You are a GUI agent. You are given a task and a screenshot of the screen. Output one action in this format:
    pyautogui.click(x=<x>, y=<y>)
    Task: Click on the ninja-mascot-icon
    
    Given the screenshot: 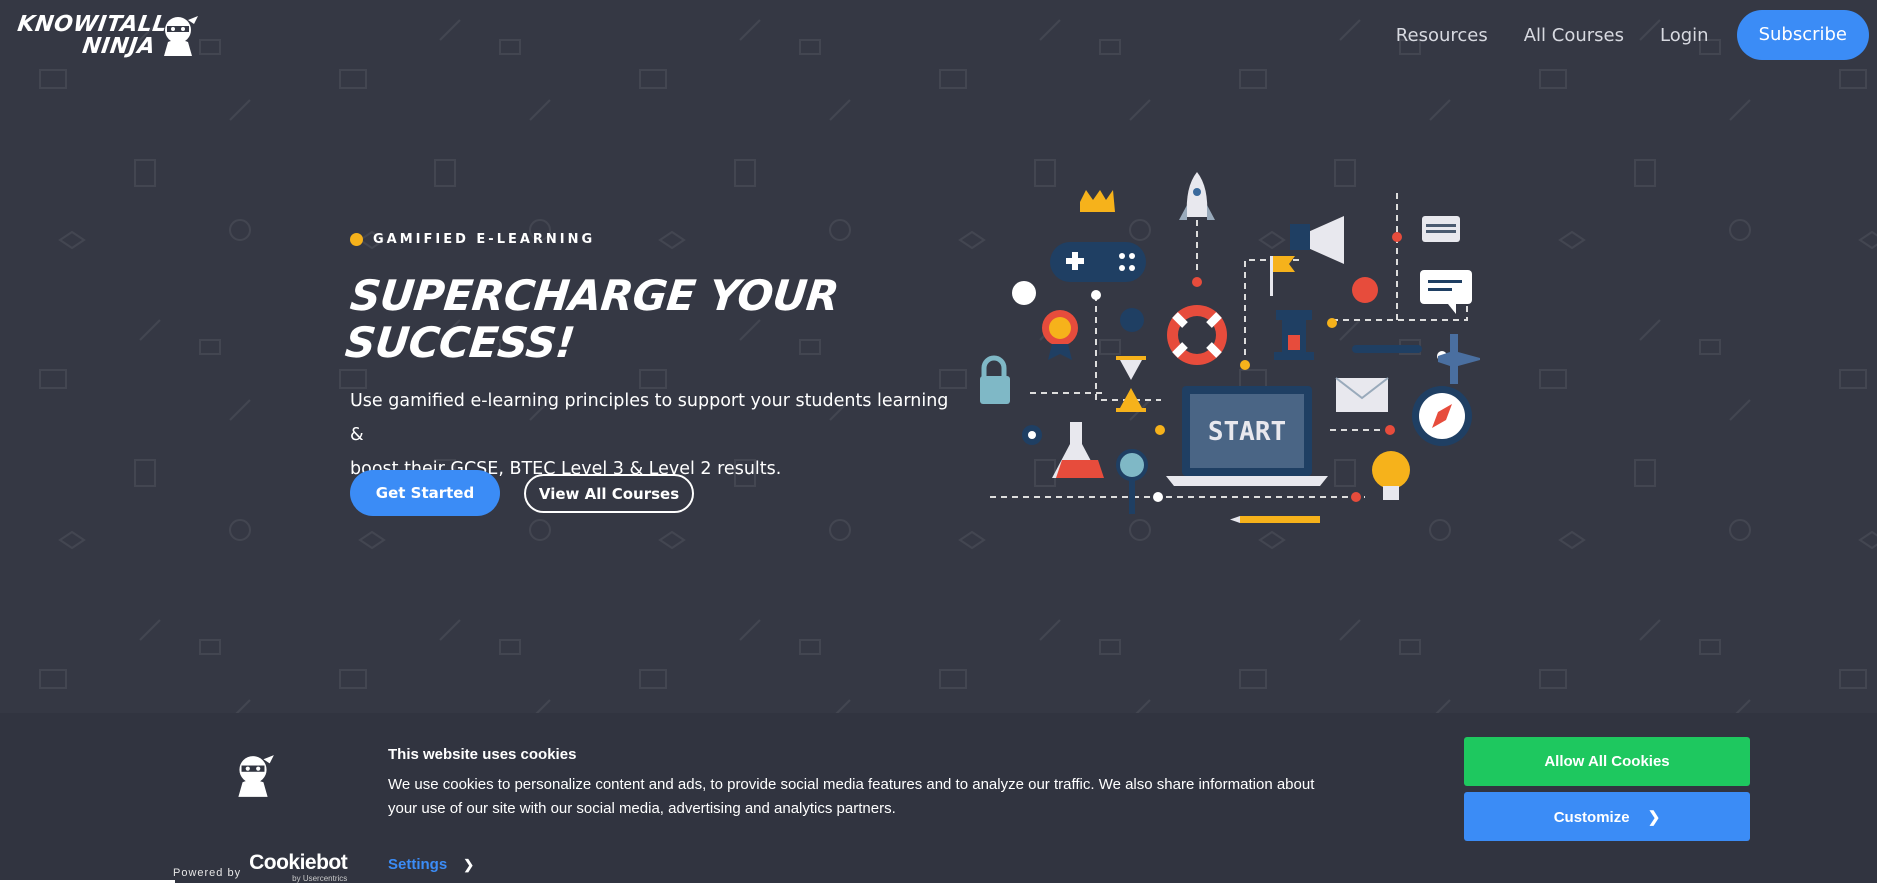 What is the action you would take?
    pyautogui.click(x=181, y=36)
    